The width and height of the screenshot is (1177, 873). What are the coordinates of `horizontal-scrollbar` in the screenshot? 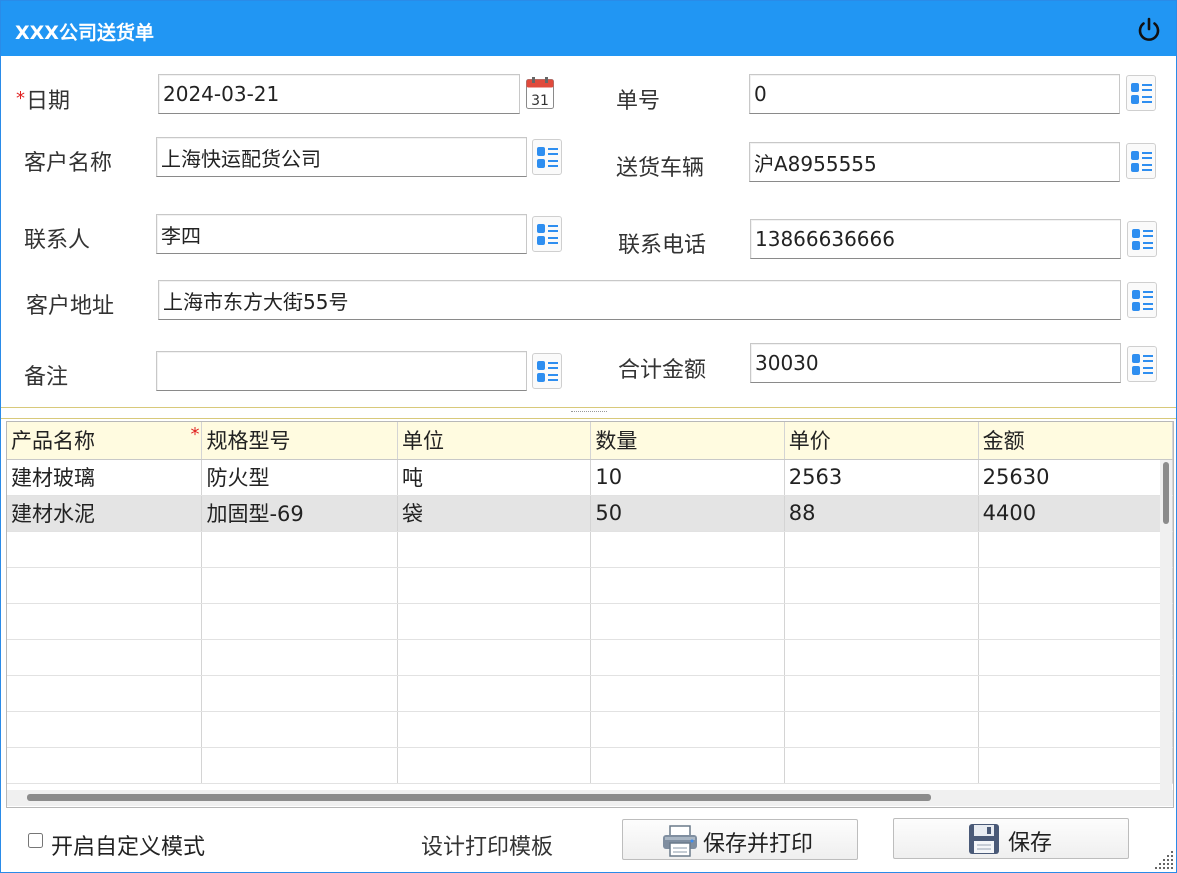 It's located at (590, 798).